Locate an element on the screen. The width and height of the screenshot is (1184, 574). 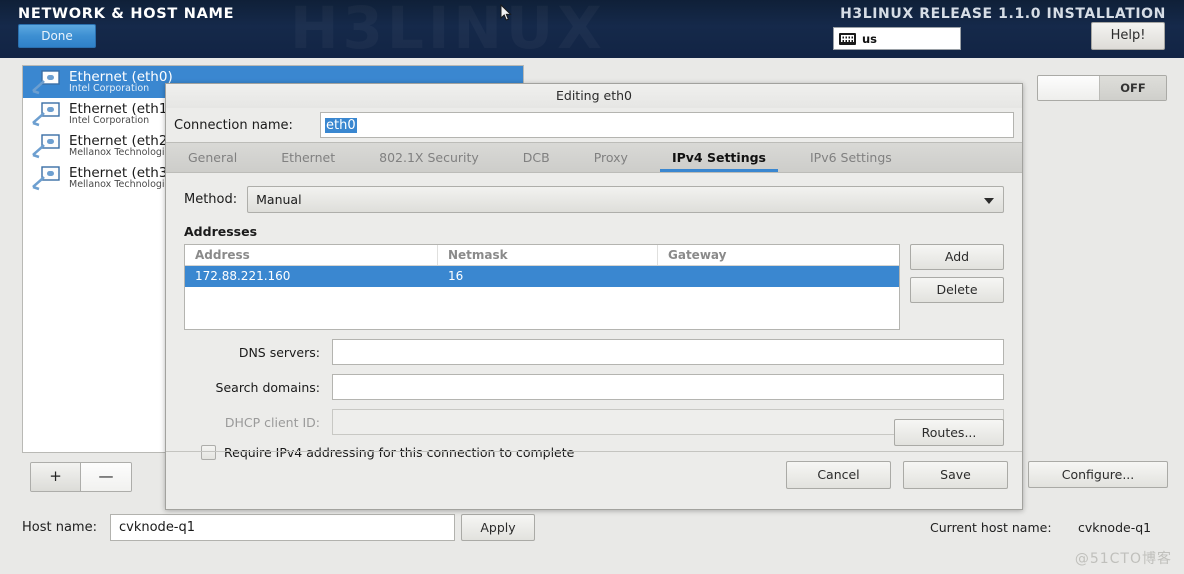
done-button: Done is located at coordinates (57, 36).